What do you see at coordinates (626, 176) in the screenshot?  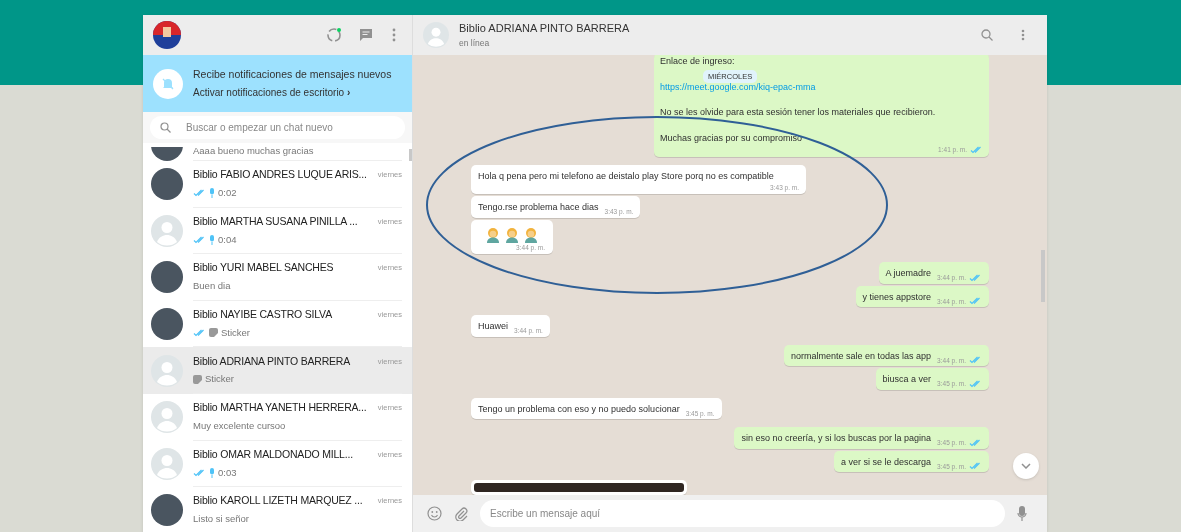 I see `message-text: Hola q pena pero mi telefono ae deistalo play Store porq no es compatible` at bounding box center [626, 176].